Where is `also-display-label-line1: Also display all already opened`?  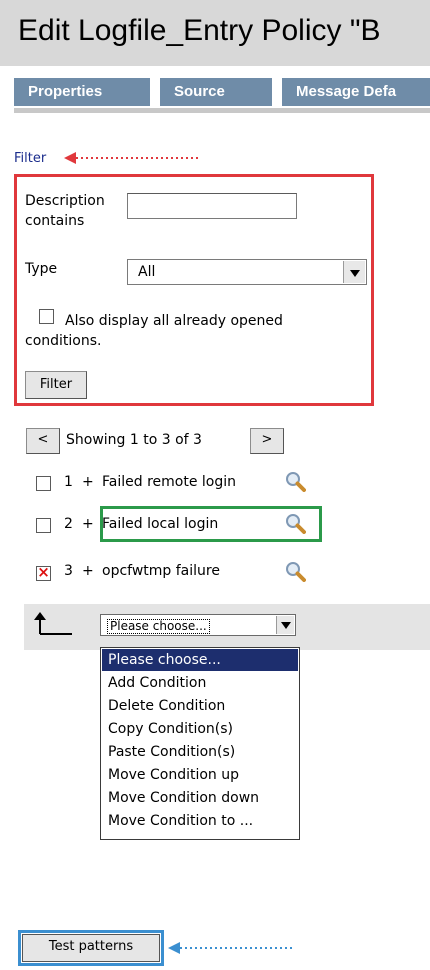
also-display-label-line1: Also display all already opened is located at coordinates (174, 321).